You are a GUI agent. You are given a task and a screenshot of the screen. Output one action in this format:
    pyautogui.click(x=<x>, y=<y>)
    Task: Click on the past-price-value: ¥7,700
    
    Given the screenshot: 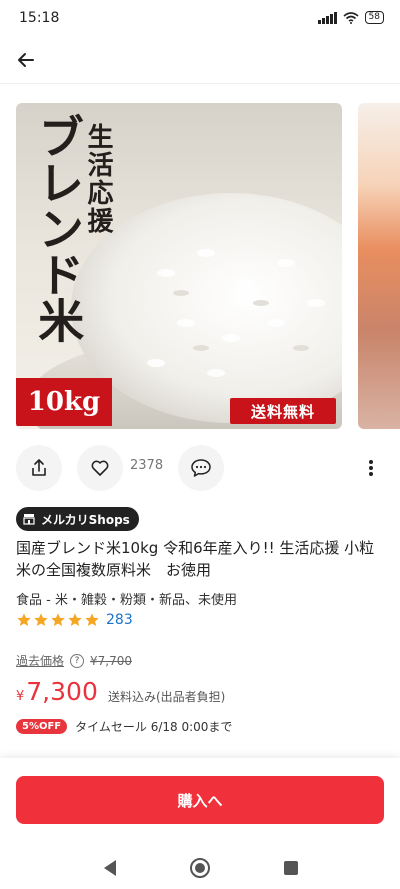 What is the action you would take?
    pyautogui.click(x=111, y=660)
    